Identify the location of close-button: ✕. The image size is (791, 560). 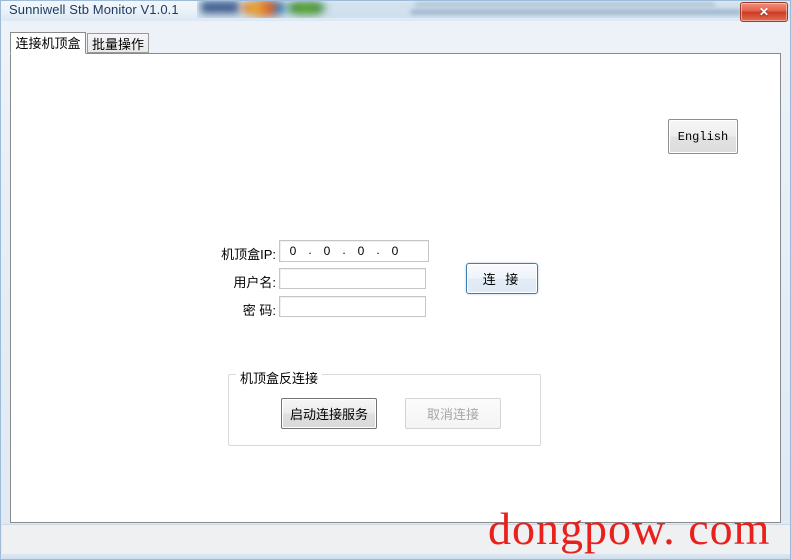
(764, 12).